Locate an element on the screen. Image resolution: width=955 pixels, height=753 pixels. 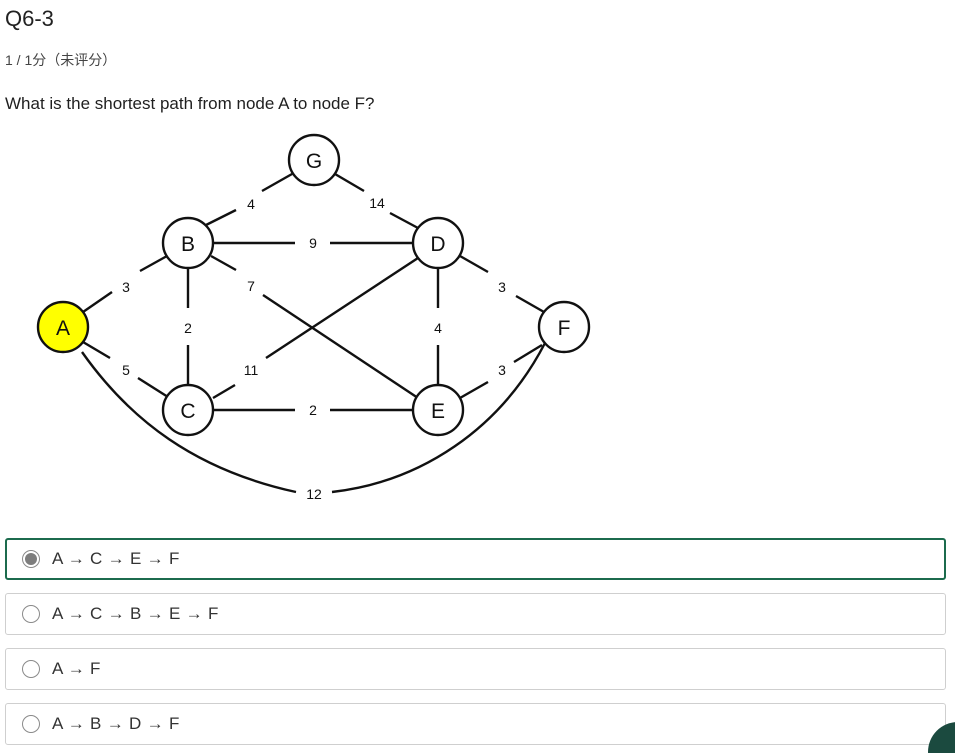
edge-a-c is located at coordinates (96, 350).